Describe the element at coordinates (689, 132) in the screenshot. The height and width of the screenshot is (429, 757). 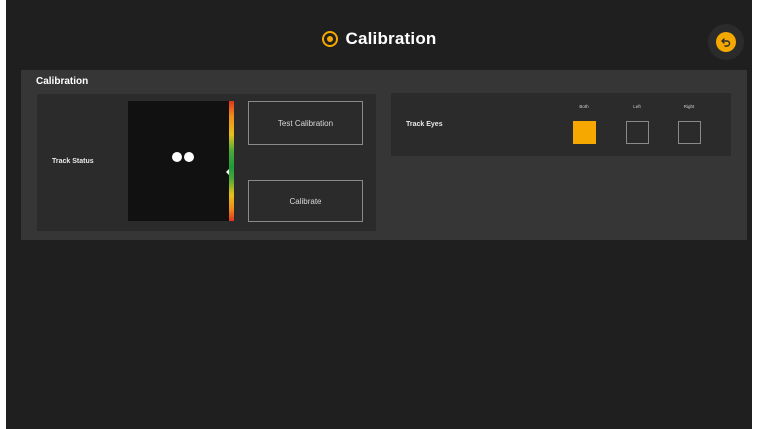
I see `checkbox-right` at that location.